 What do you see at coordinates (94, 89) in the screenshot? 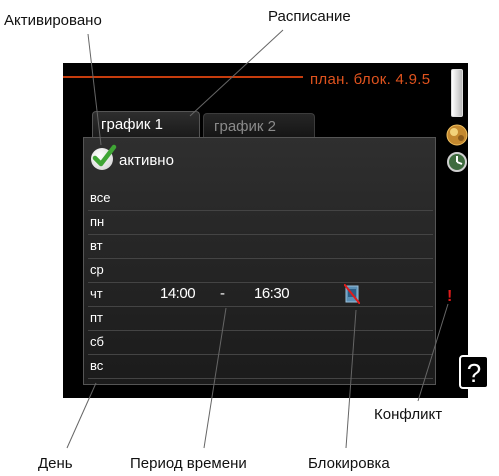
I see `leader-activated` at bounding box center [94, 89].